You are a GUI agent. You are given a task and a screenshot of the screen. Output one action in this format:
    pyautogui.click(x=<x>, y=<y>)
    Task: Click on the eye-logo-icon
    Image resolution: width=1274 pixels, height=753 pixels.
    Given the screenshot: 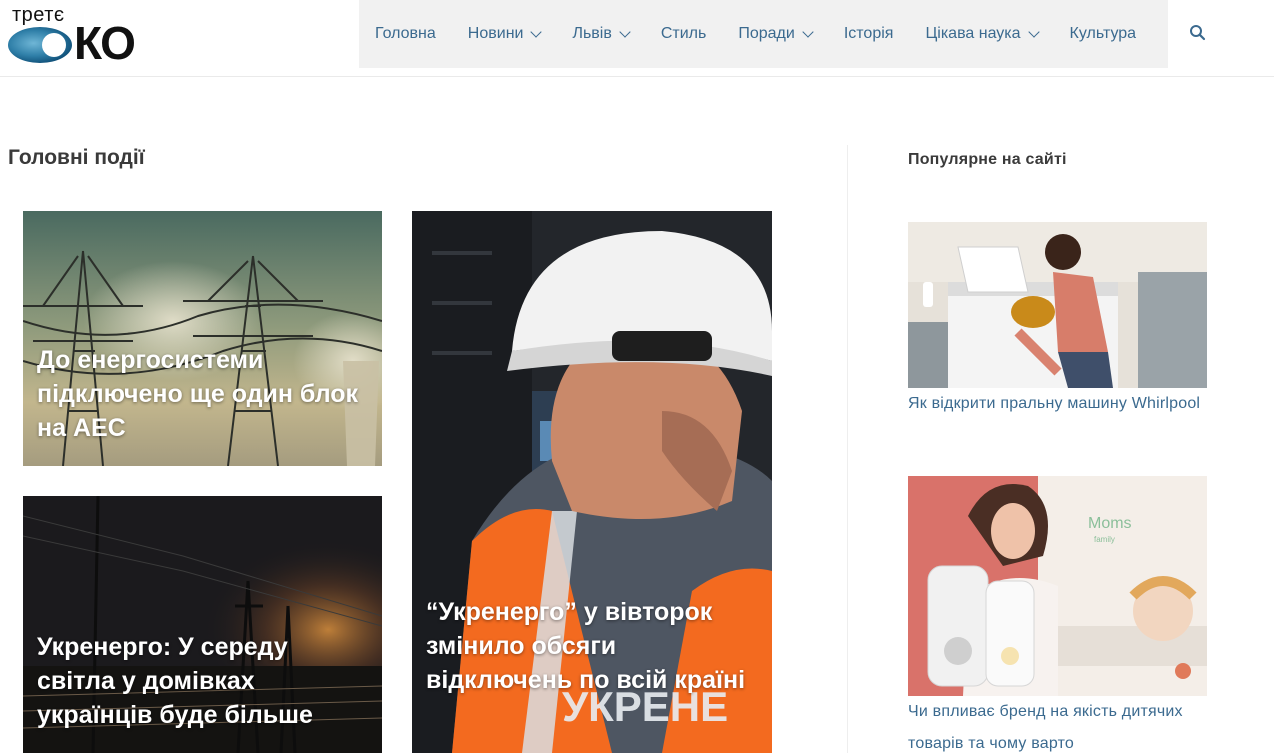 What is the action you would take?
    pyautogui.click(x=40, y=45)
    